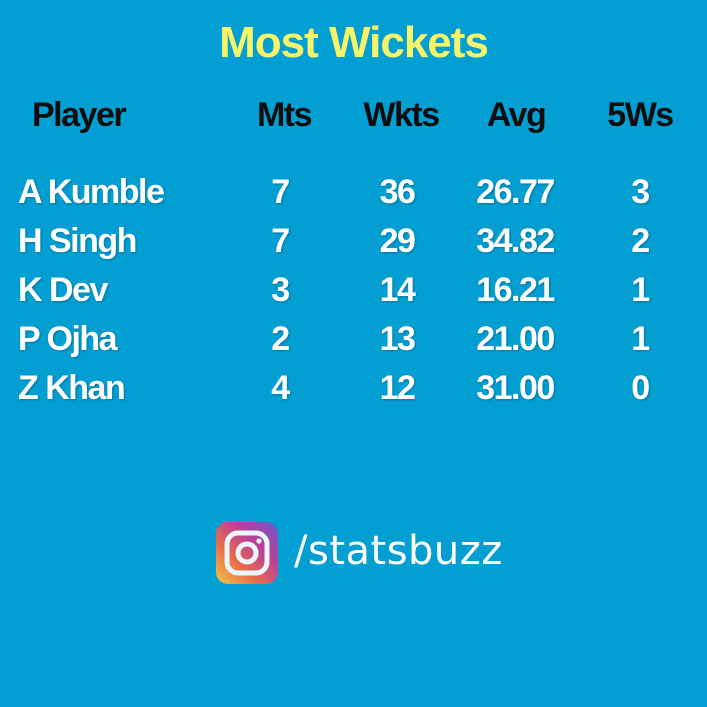 Image resolution: width=707 pixels, height=707 pixels. What do you see at coordinates (353, 389) in the screenshot?
I see `table-row: Z Khan 4 12 31.00 0` at bounding box center [353, 389].